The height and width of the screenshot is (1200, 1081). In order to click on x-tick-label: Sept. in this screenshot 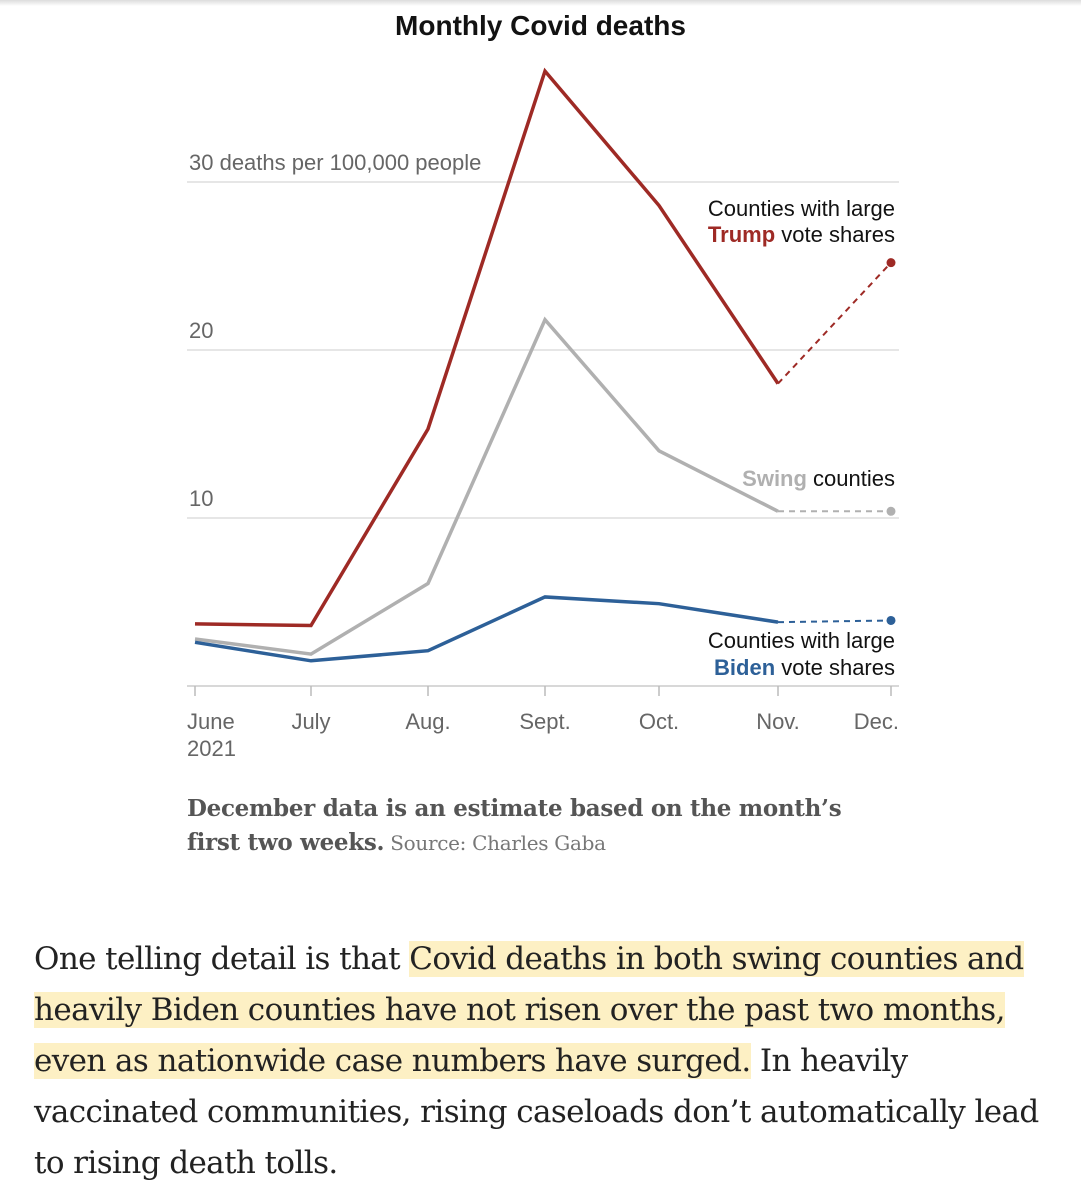, I will do `click(544, 721)`.